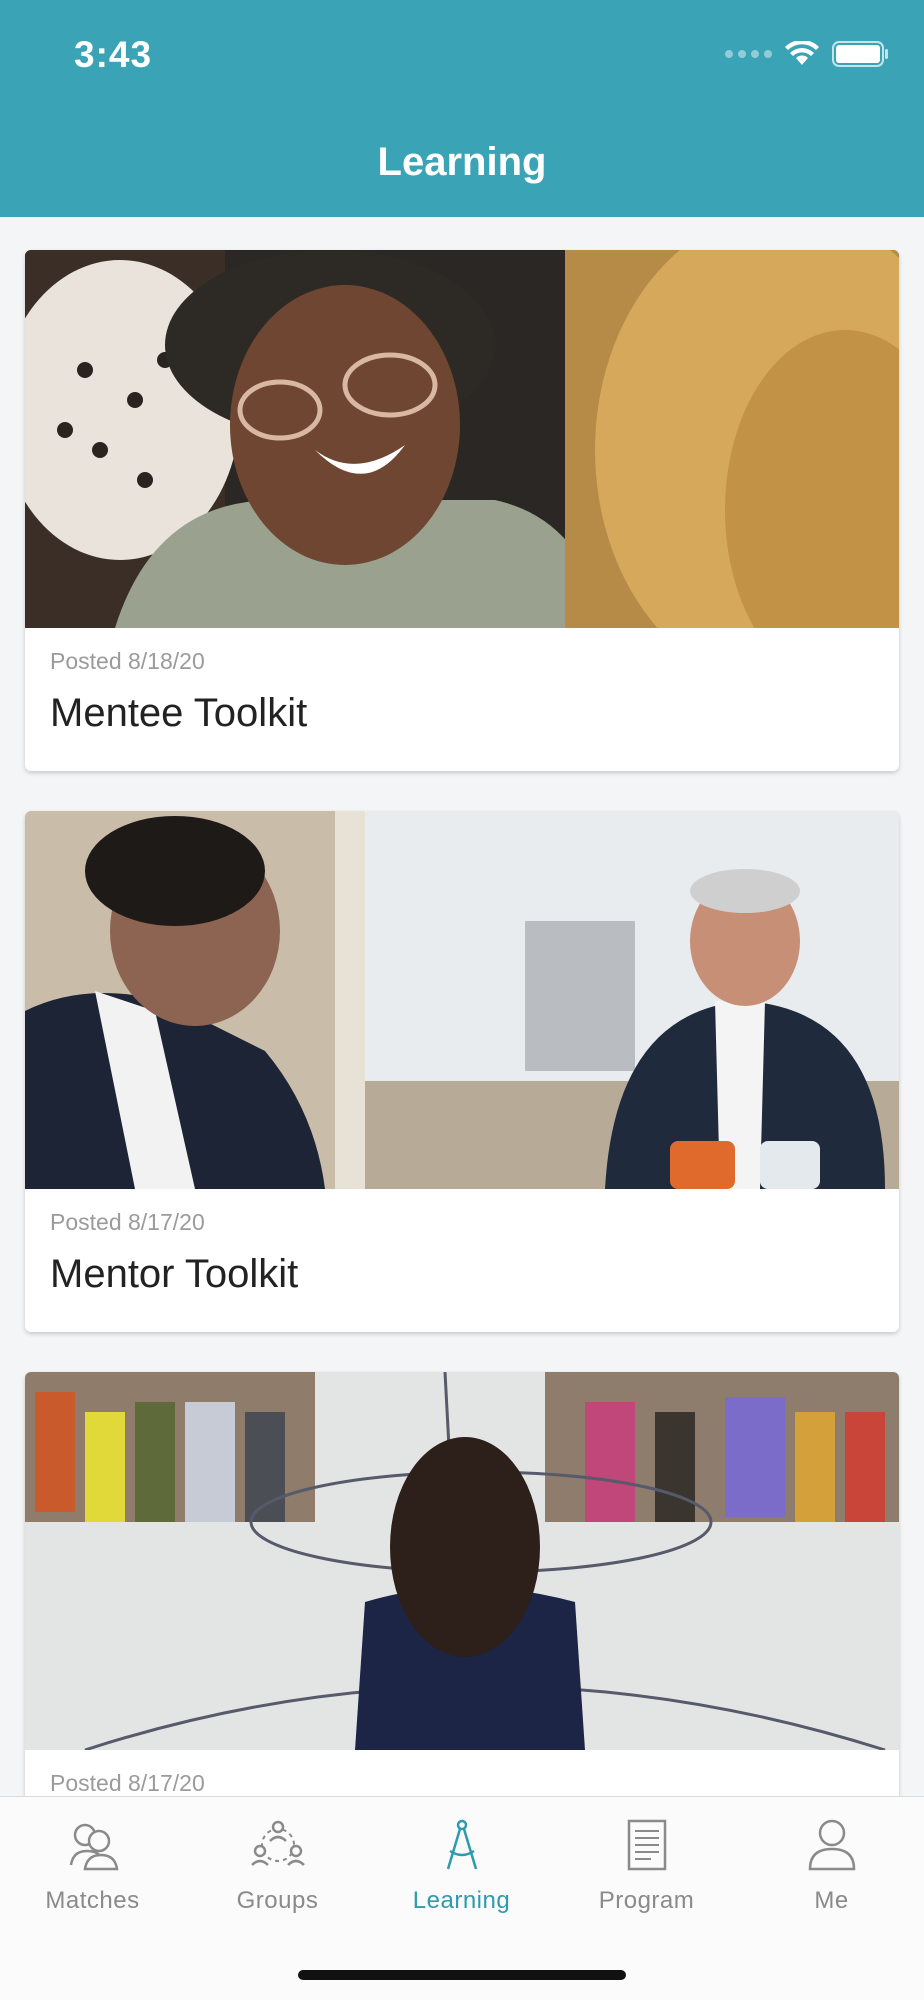 The height and width of the screenshot is (2000, 924). I want to click on tab-label: Learning, so click(461, 1900).